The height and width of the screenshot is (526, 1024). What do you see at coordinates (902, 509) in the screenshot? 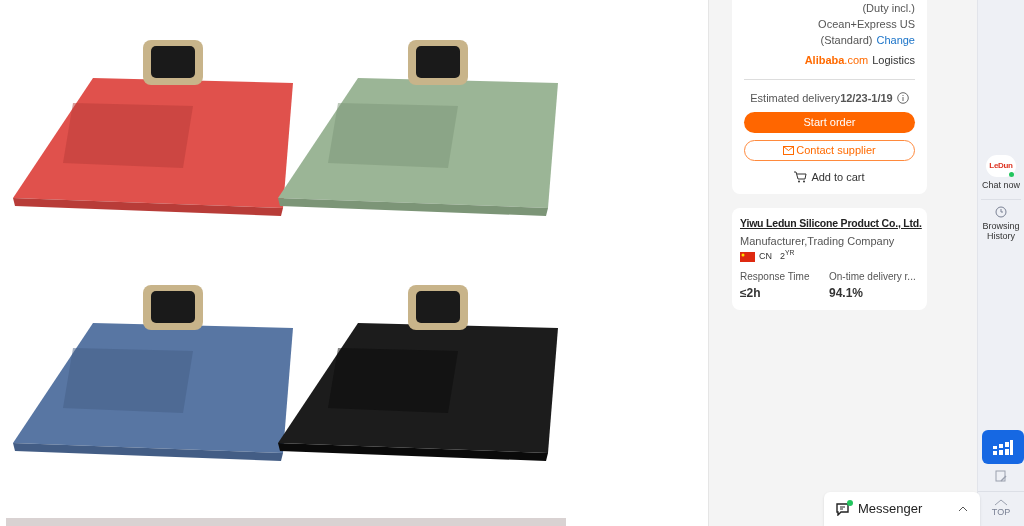
I see `messenger-button: Messenger` at bounding box center [902, 509].